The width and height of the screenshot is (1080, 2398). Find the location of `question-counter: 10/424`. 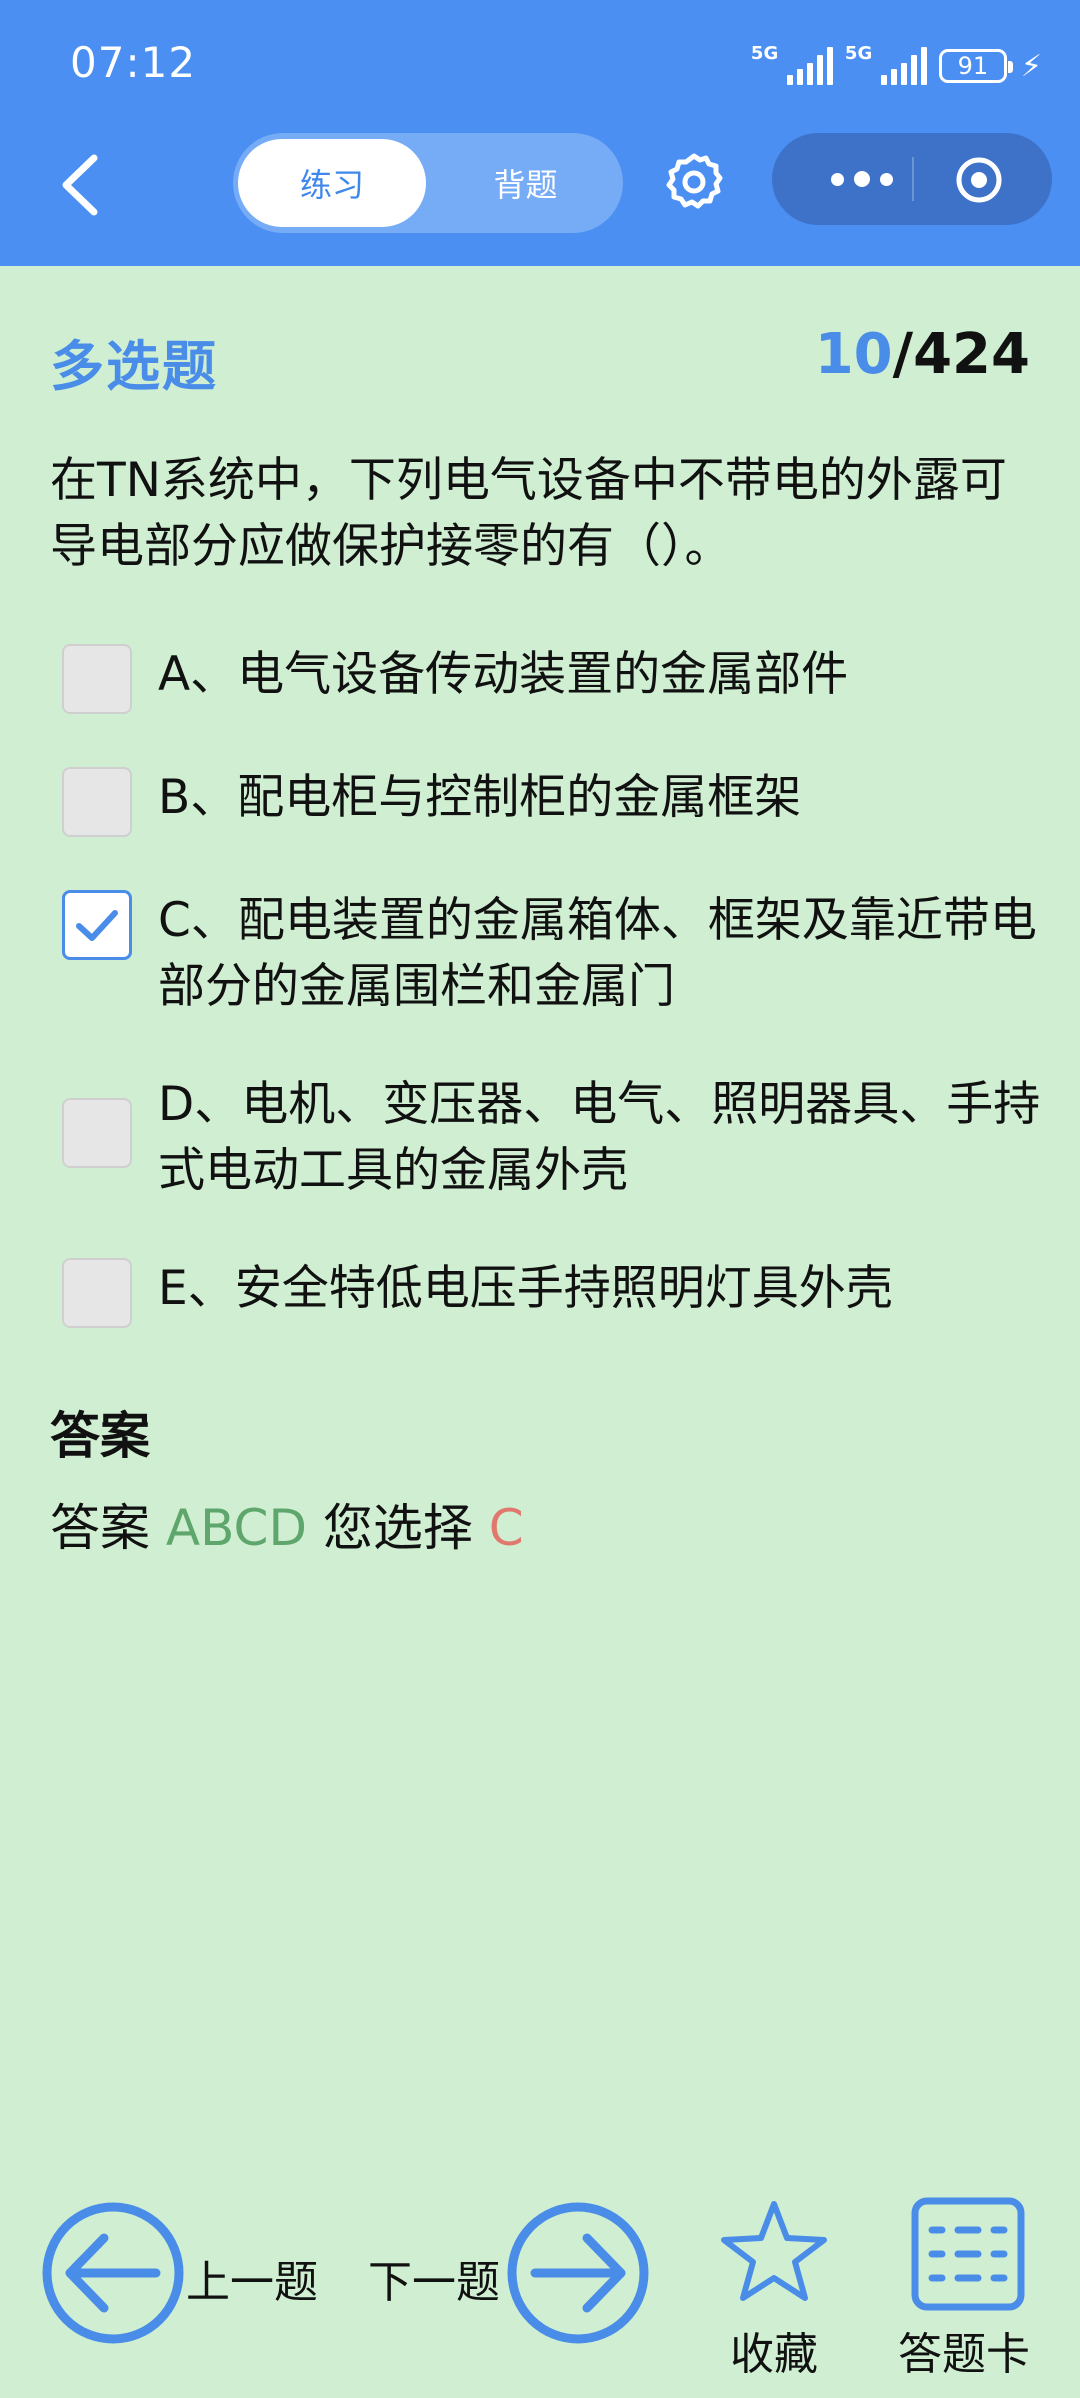

question-counter: 10/424 is located at coordinates (922, 354).